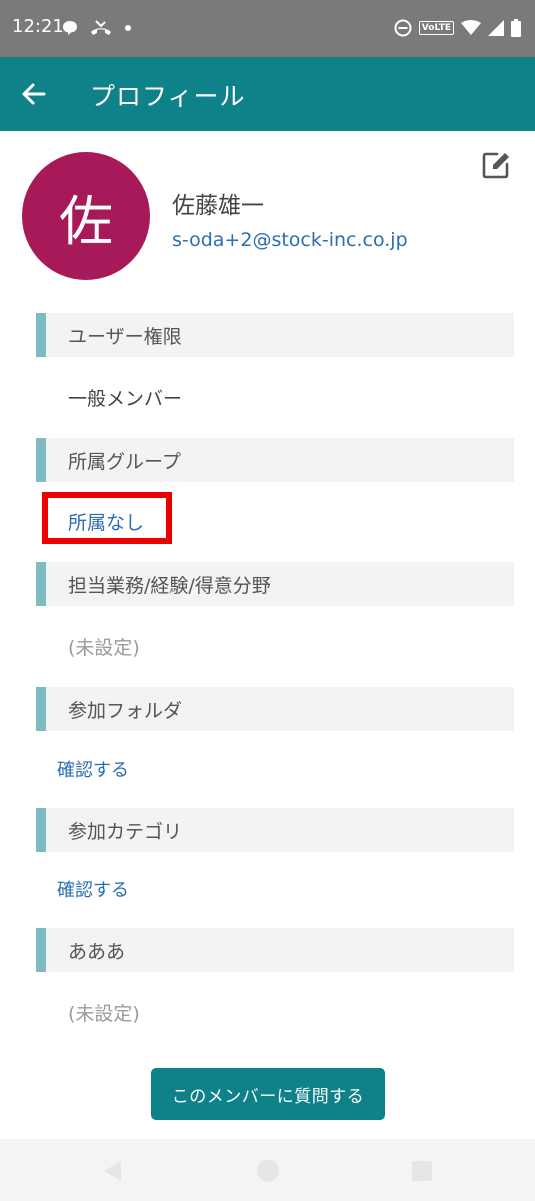 Image resolution: width=535 pixels, height=1201 pixels. Describe the element at coordinates (125, 399) in the screenshot. I see `user-permission-value: 一般メンバー` at that location.